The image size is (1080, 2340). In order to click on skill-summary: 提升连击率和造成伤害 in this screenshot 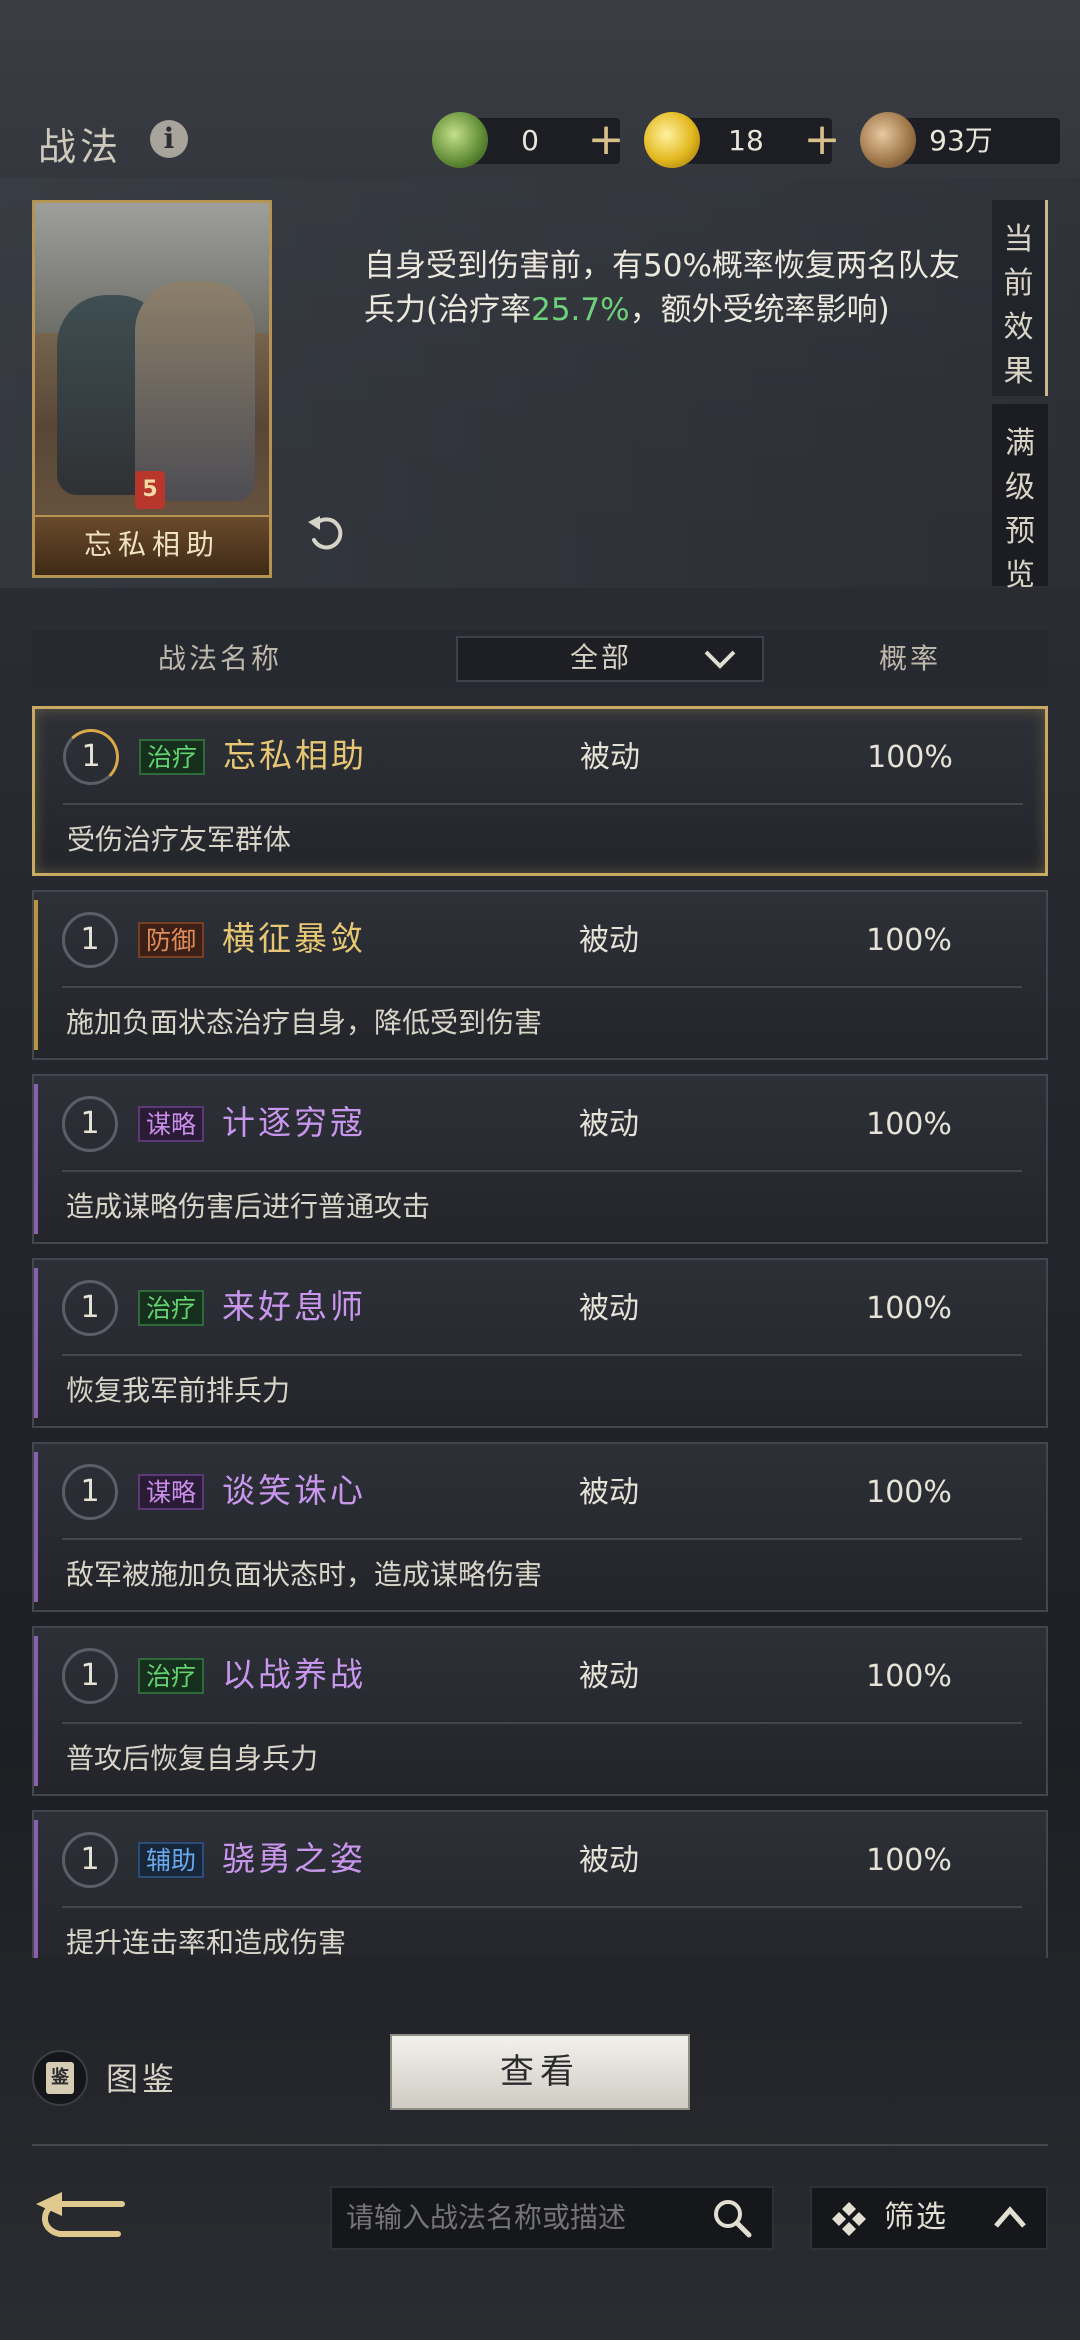, I will do `click(206, 1942)`.